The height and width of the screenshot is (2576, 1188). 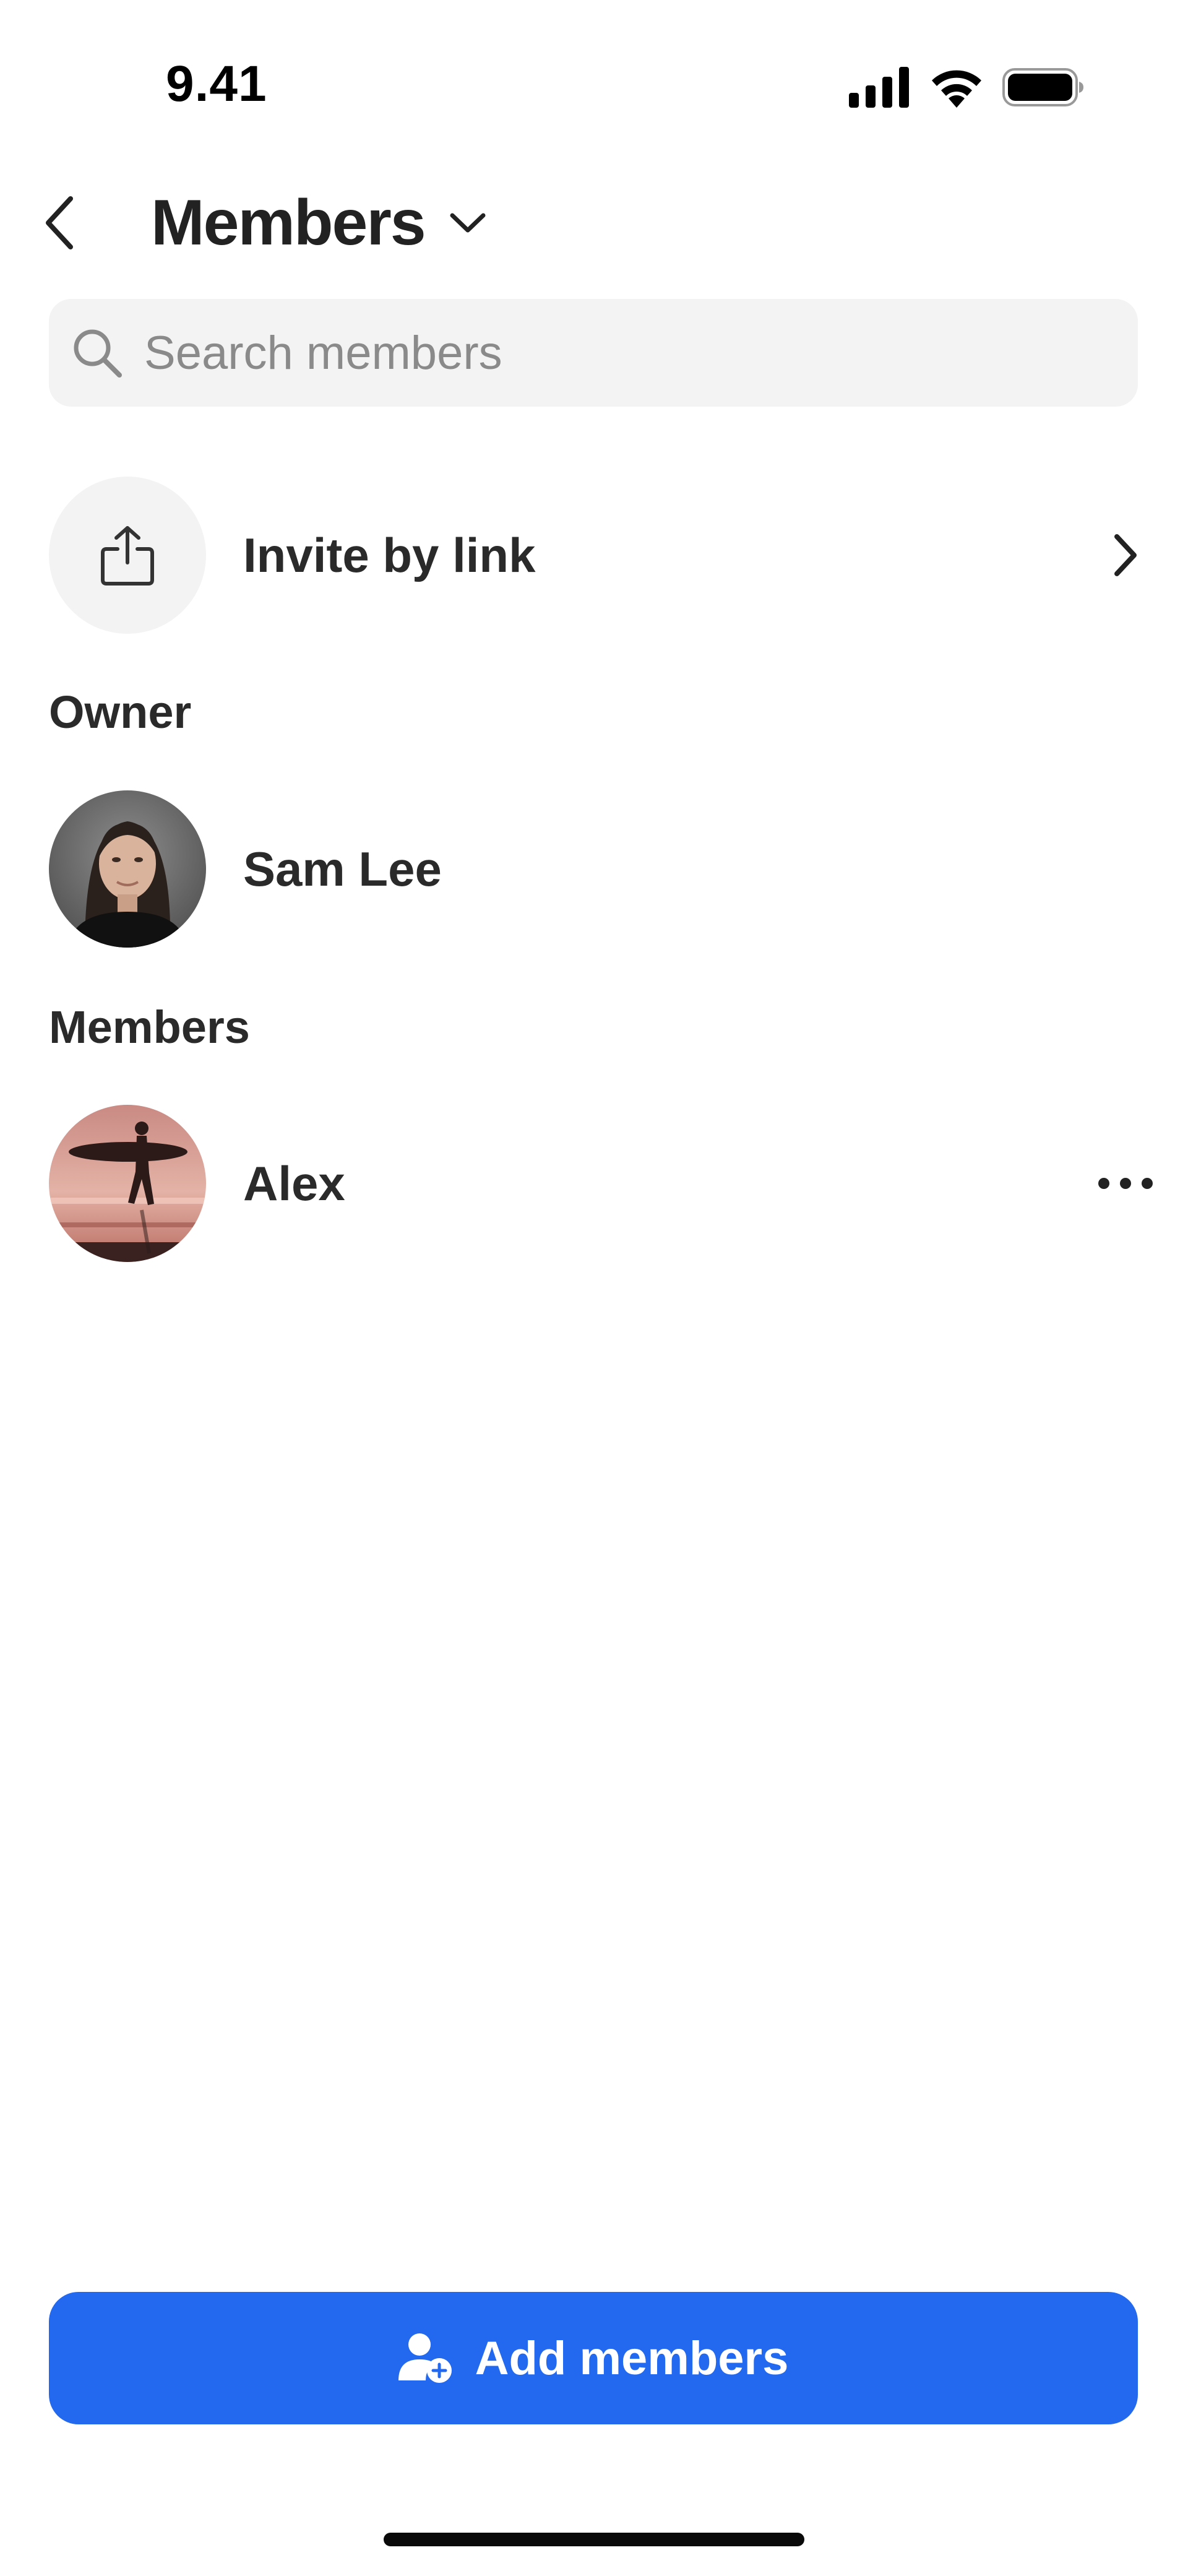 I want to click on member-options-button, so click(x=1125, y=1183).